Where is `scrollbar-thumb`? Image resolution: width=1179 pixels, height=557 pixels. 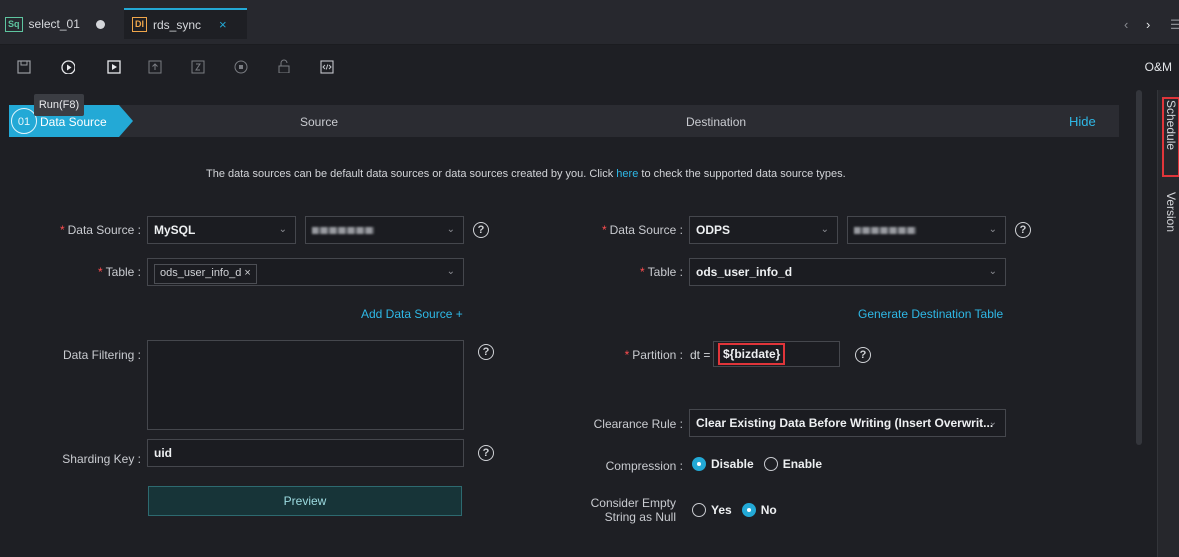 scrollbar-thumb is located at coordinates (1139, 267).